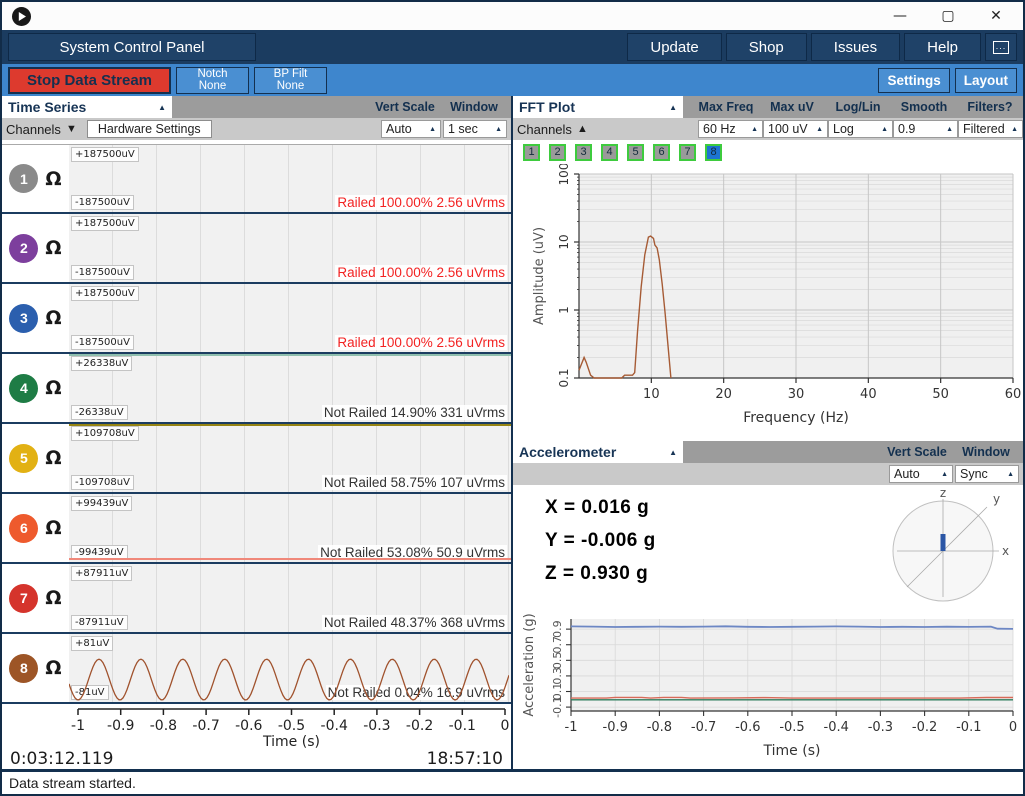 Image resolution: width=1025 pixels, height=796 pixels. Describe the element at coordinates (609, 152) in the screenshot. I see `fft-channel-4-button: 4` at that location.